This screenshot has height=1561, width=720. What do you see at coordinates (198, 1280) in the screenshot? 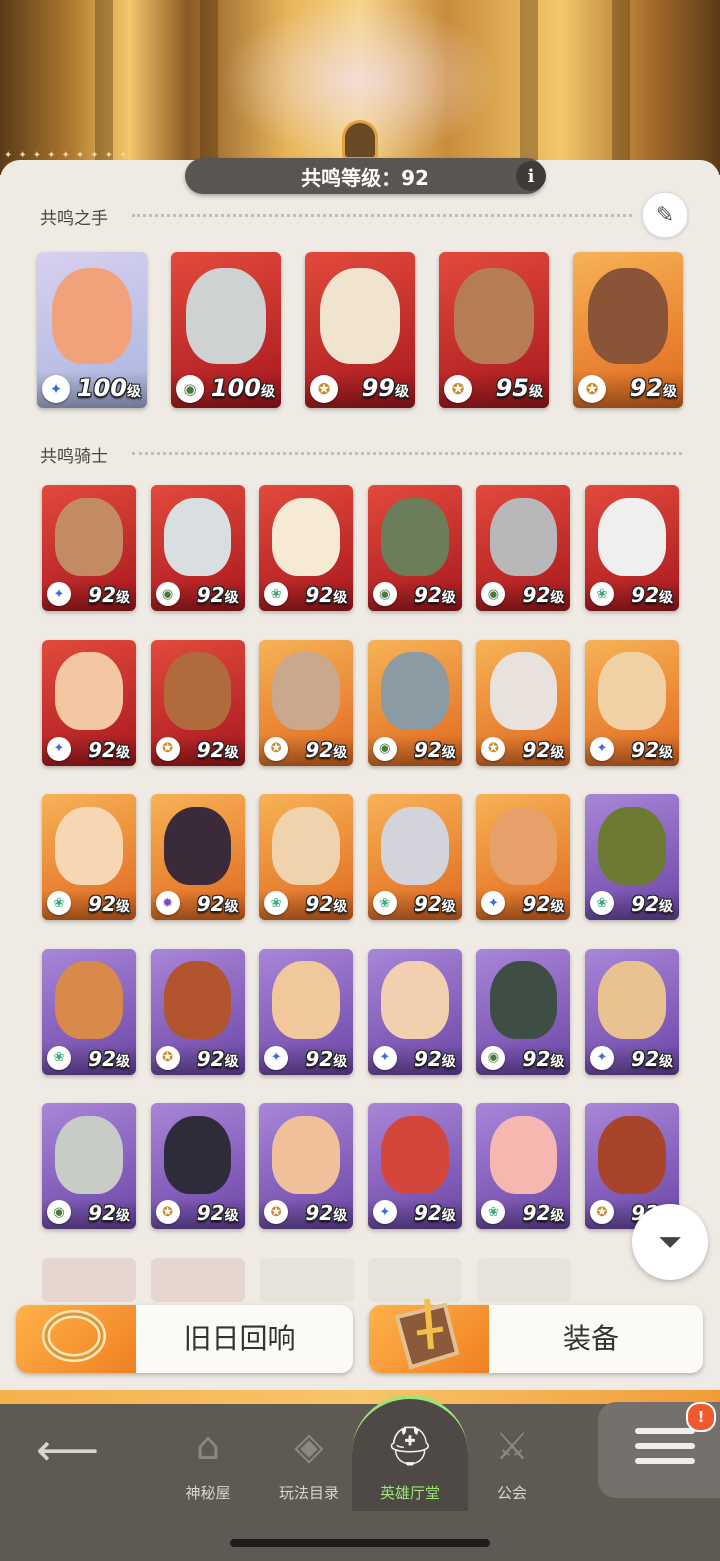
I see `hero-card-partial` at bounding box center [198, 1280].